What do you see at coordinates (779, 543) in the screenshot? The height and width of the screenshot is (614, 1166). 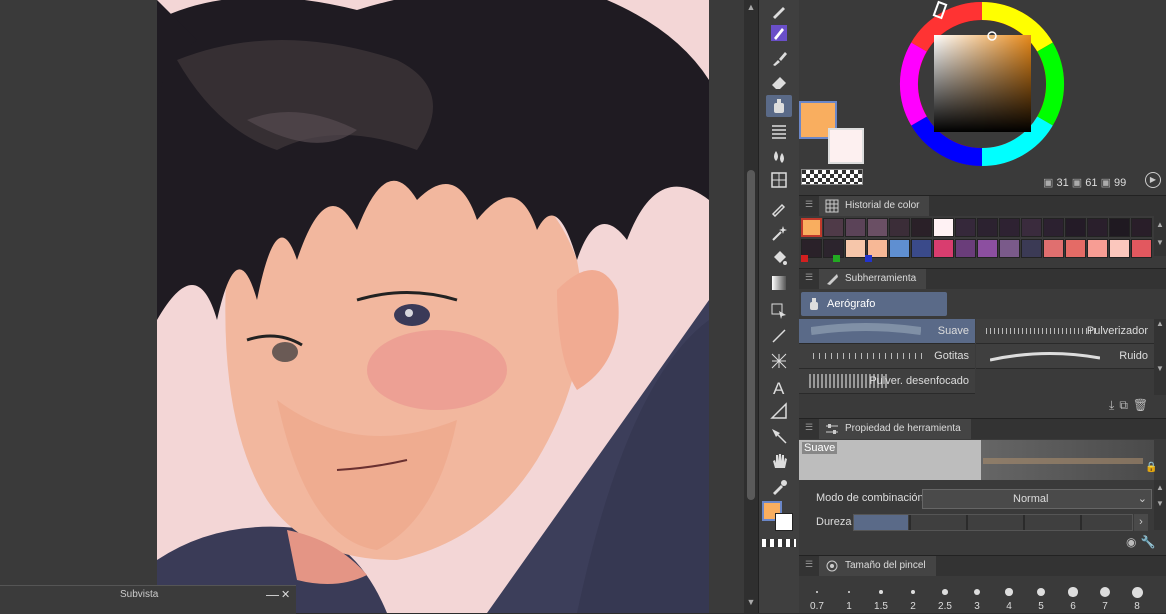 I see `transparent-color-swatch-small` at bounding box center [779, 543].